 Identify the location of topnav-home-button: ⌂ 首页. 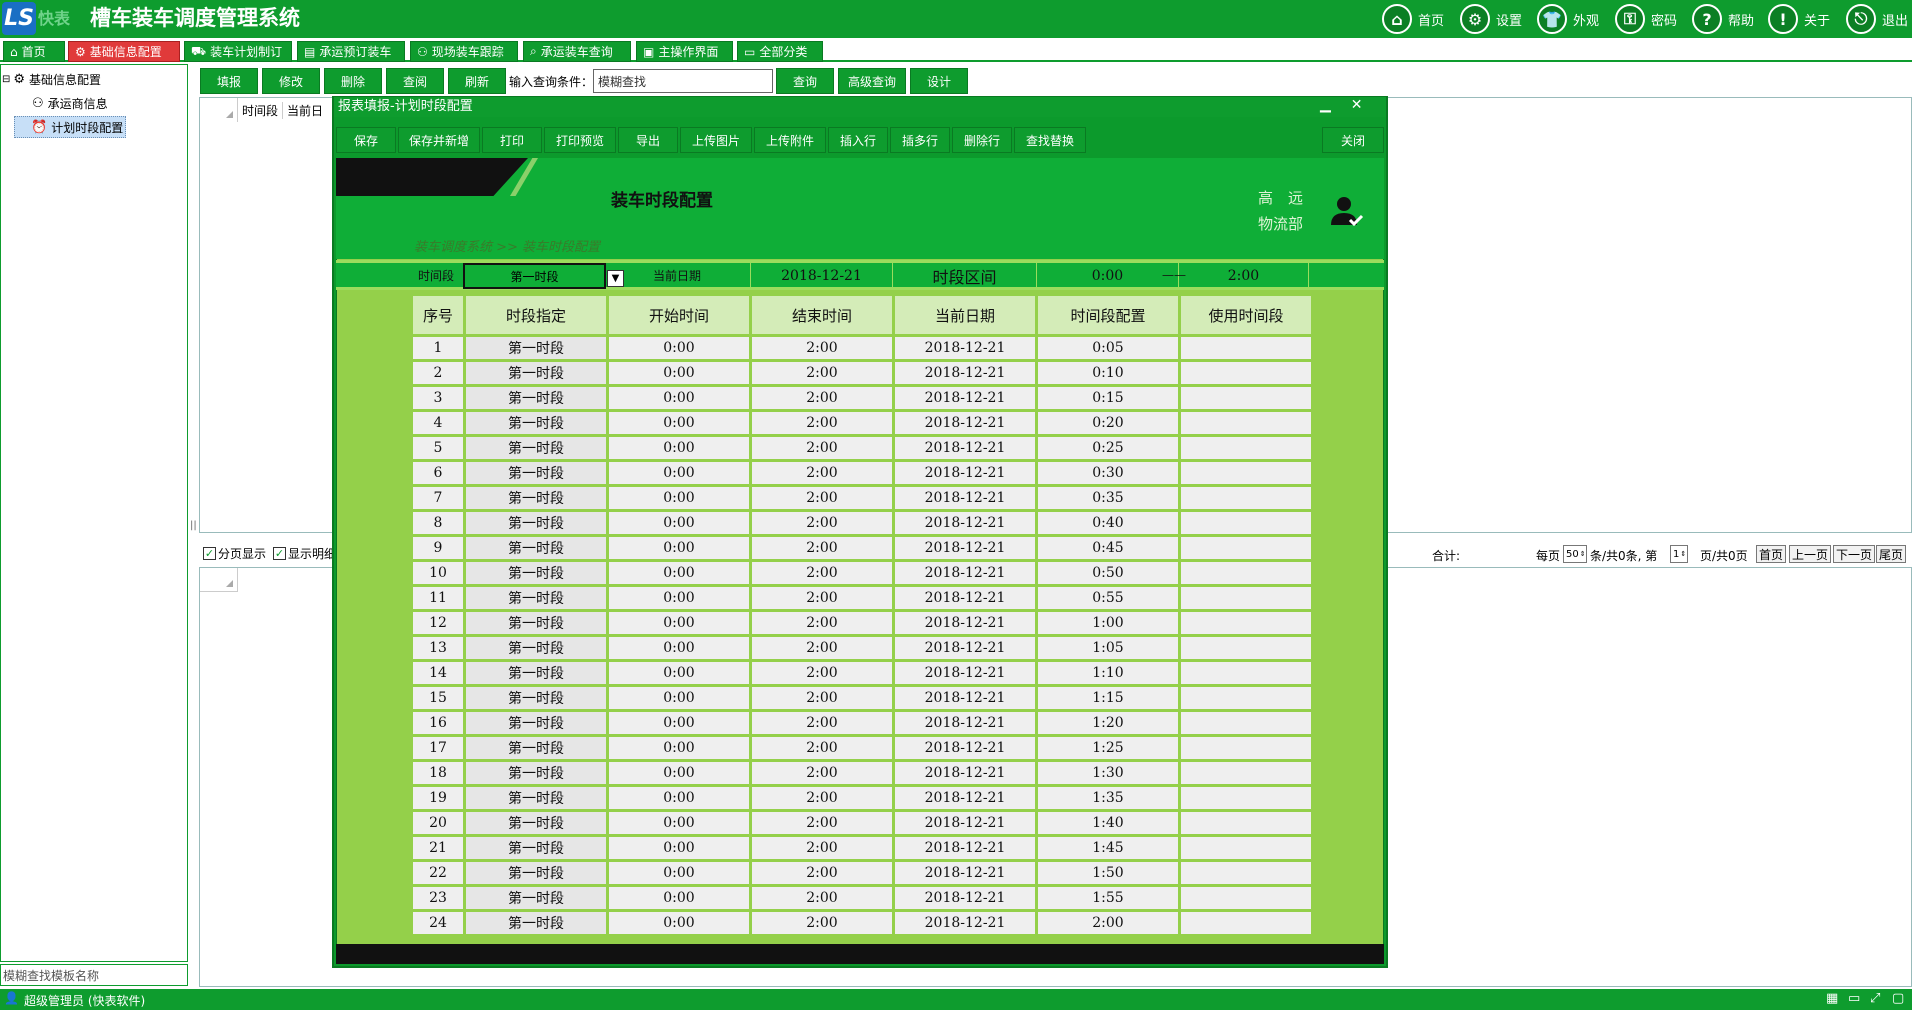
(1413, 19).